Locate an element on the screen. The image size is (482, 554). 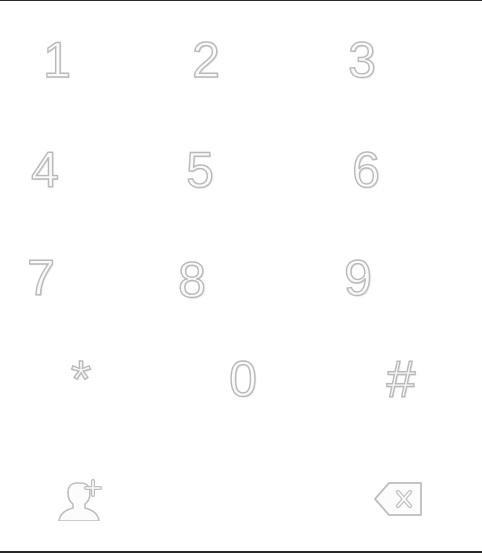
add-contact-icon is located at coordinates (81, 499).